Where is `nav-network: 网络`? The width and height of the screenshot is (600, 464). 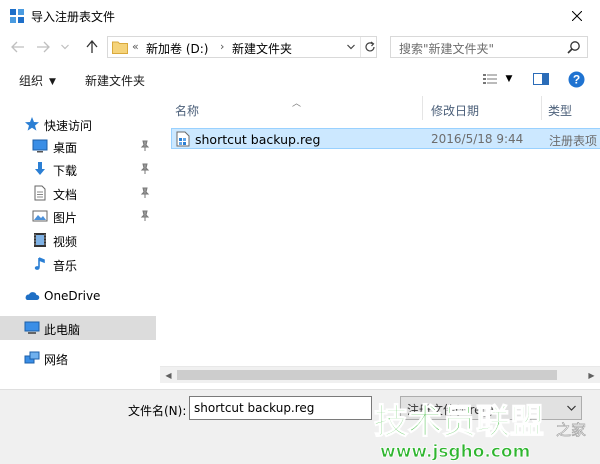
nav-network: 网络 is located at coordinates (78, 358).